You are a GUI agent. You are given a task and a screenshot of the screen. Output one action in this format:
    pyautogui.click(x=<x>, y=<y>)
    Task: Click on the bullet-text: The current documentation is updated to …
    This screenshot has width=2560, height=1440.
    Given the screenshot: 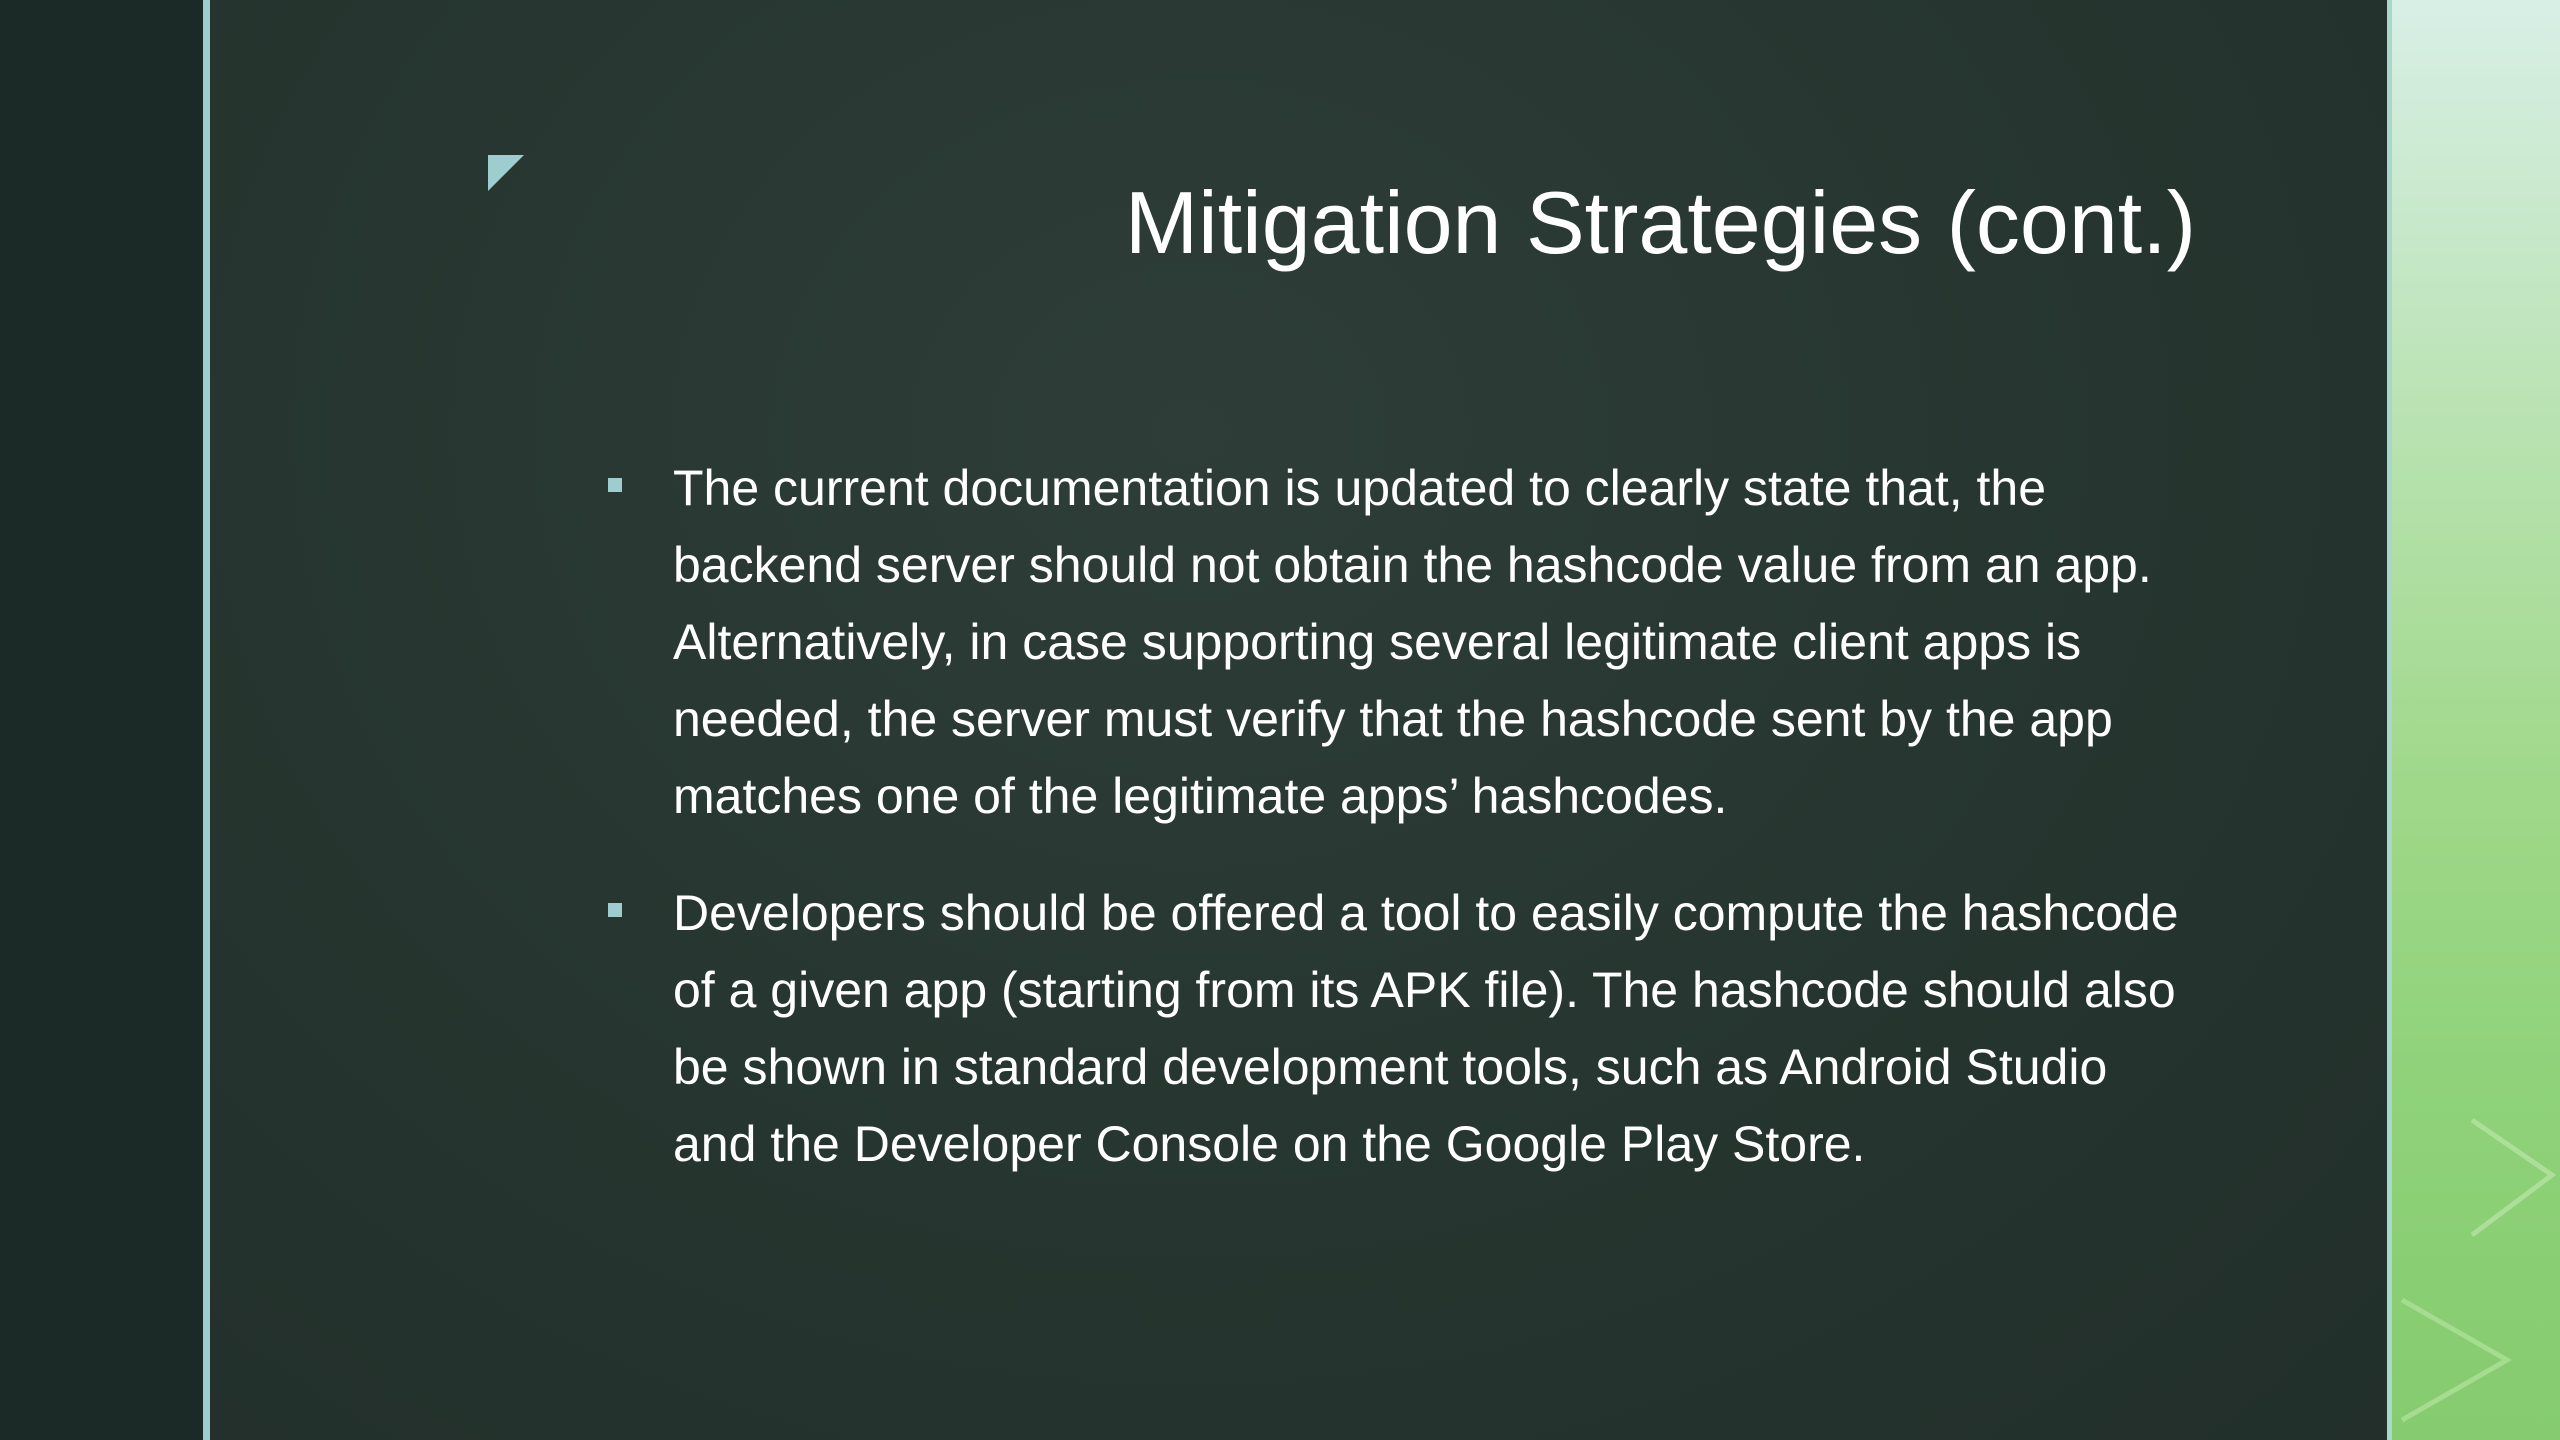 What is the action you would take?
    pyautogui.click(x=1412, y=642)
    